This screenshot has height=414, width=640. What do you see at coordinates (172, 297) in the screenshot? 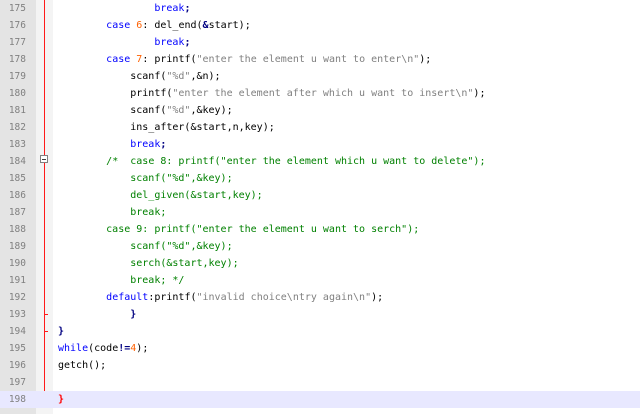
I see `code-token: :printf(` at bounding box center [172, 297].